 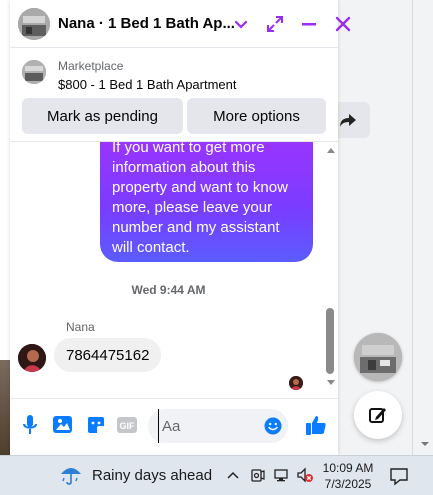 What do you see at coordinates (241, 24) in the screenshot?
I see `chevron-down-icon` at bounding box center [241, 24].